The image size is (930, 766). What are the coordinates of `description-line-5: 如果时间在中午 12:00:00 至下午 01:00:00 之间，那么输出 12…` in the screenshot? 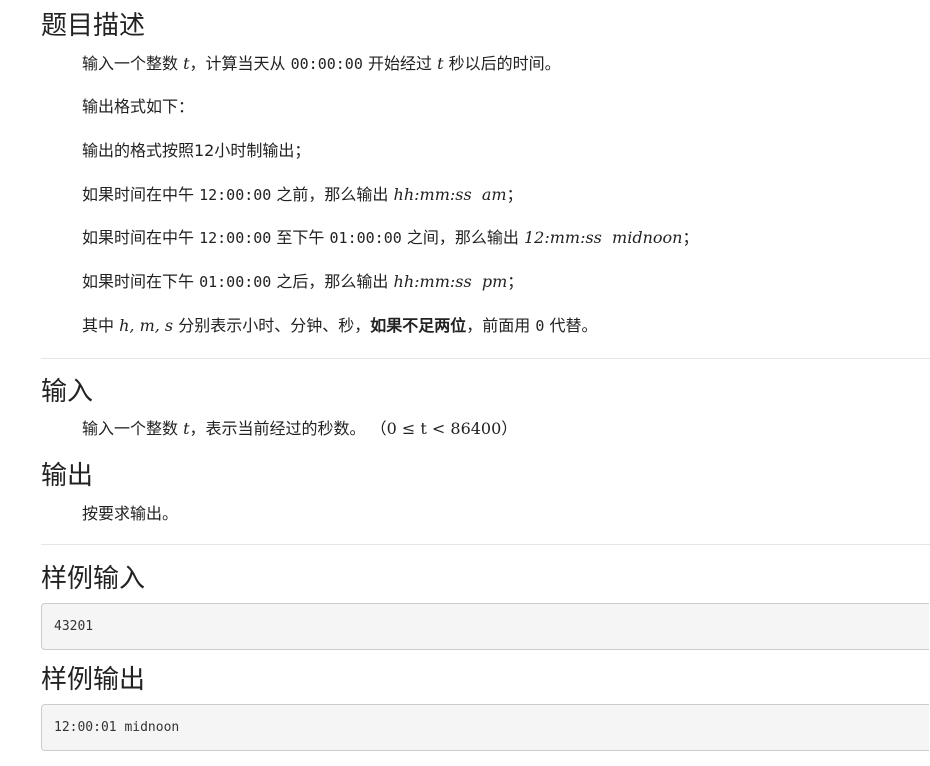 It's located at (390, 237).